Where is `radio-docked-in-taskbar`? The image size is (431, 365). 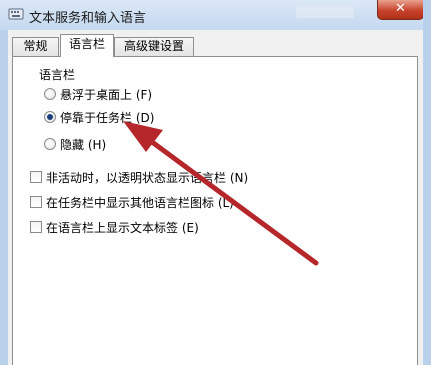
radio-docked-in-taskbar is located at coordinates (50, 117).